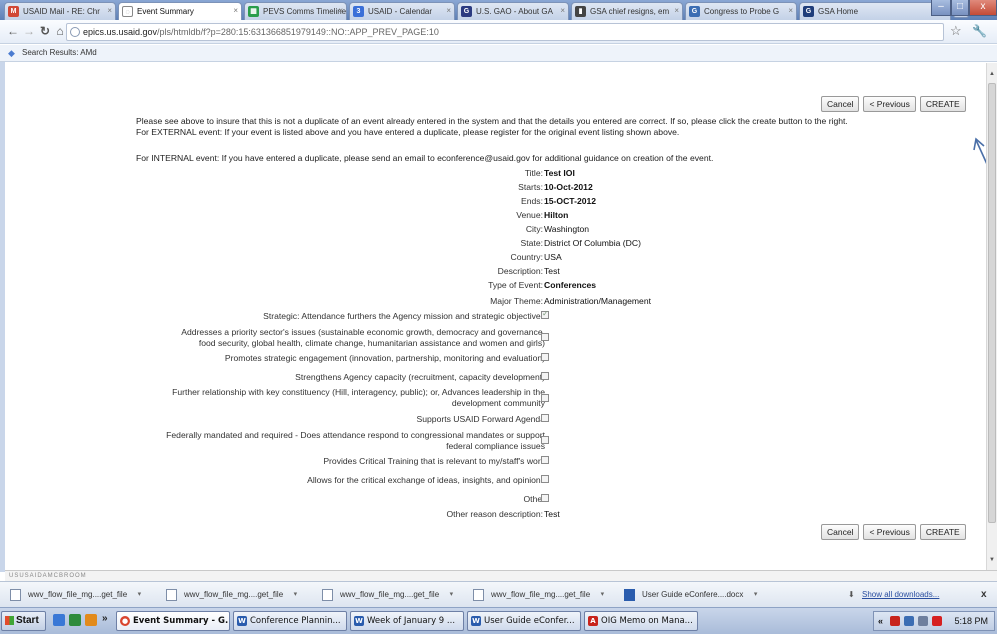  What do you see at coordinates (559, 173) in the screenshot?
I see `field-value: Test IOI` at bounding box center [559, 173].